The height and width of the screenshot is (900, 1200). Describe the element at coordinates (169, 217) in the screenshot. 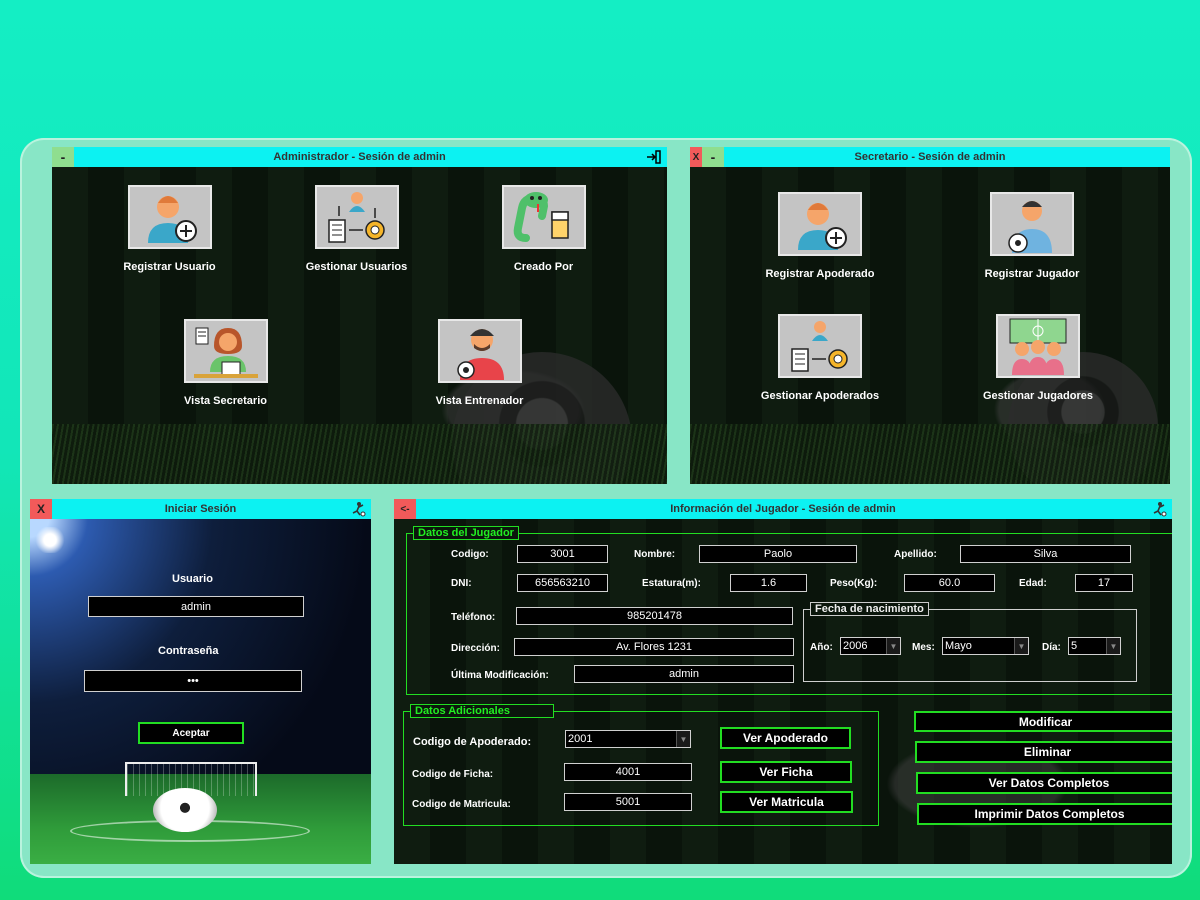

I see `user-add-icon` at that location.